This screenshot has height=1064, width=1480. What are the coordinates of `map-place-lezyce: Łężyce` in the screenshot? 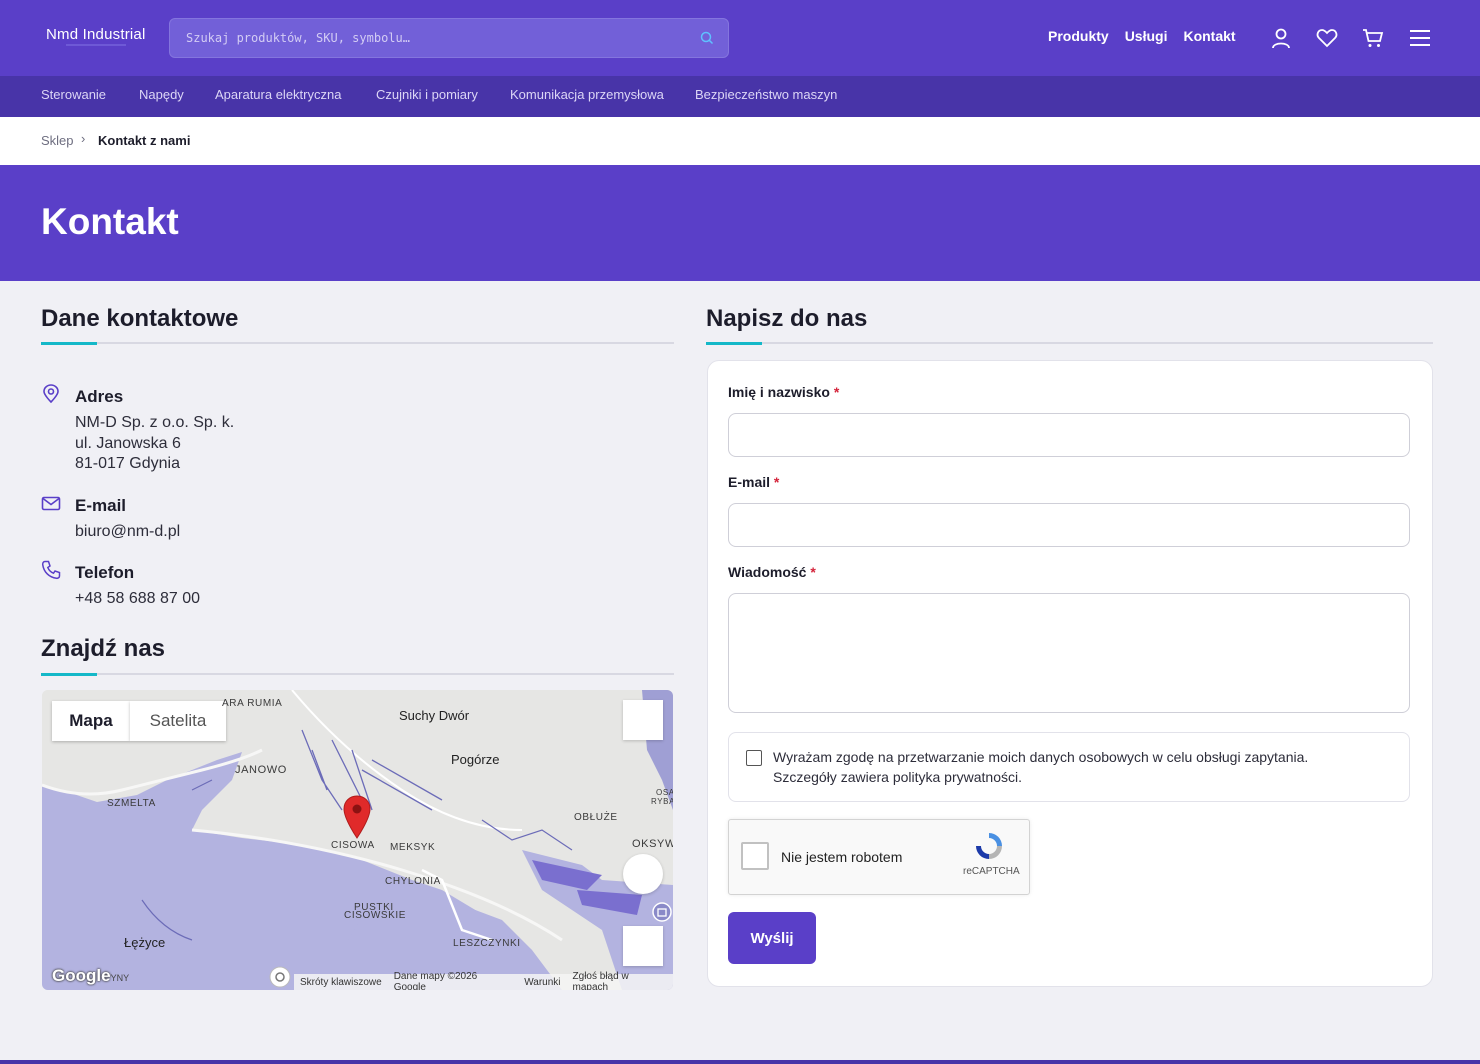 It's located at (145, 942).